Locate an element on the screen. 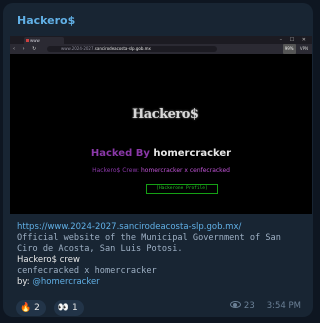 Image resolution: width=320 pixels, height=323 pixels. reaction-fire: 🔥 2 is located at coordinates (31, 308).